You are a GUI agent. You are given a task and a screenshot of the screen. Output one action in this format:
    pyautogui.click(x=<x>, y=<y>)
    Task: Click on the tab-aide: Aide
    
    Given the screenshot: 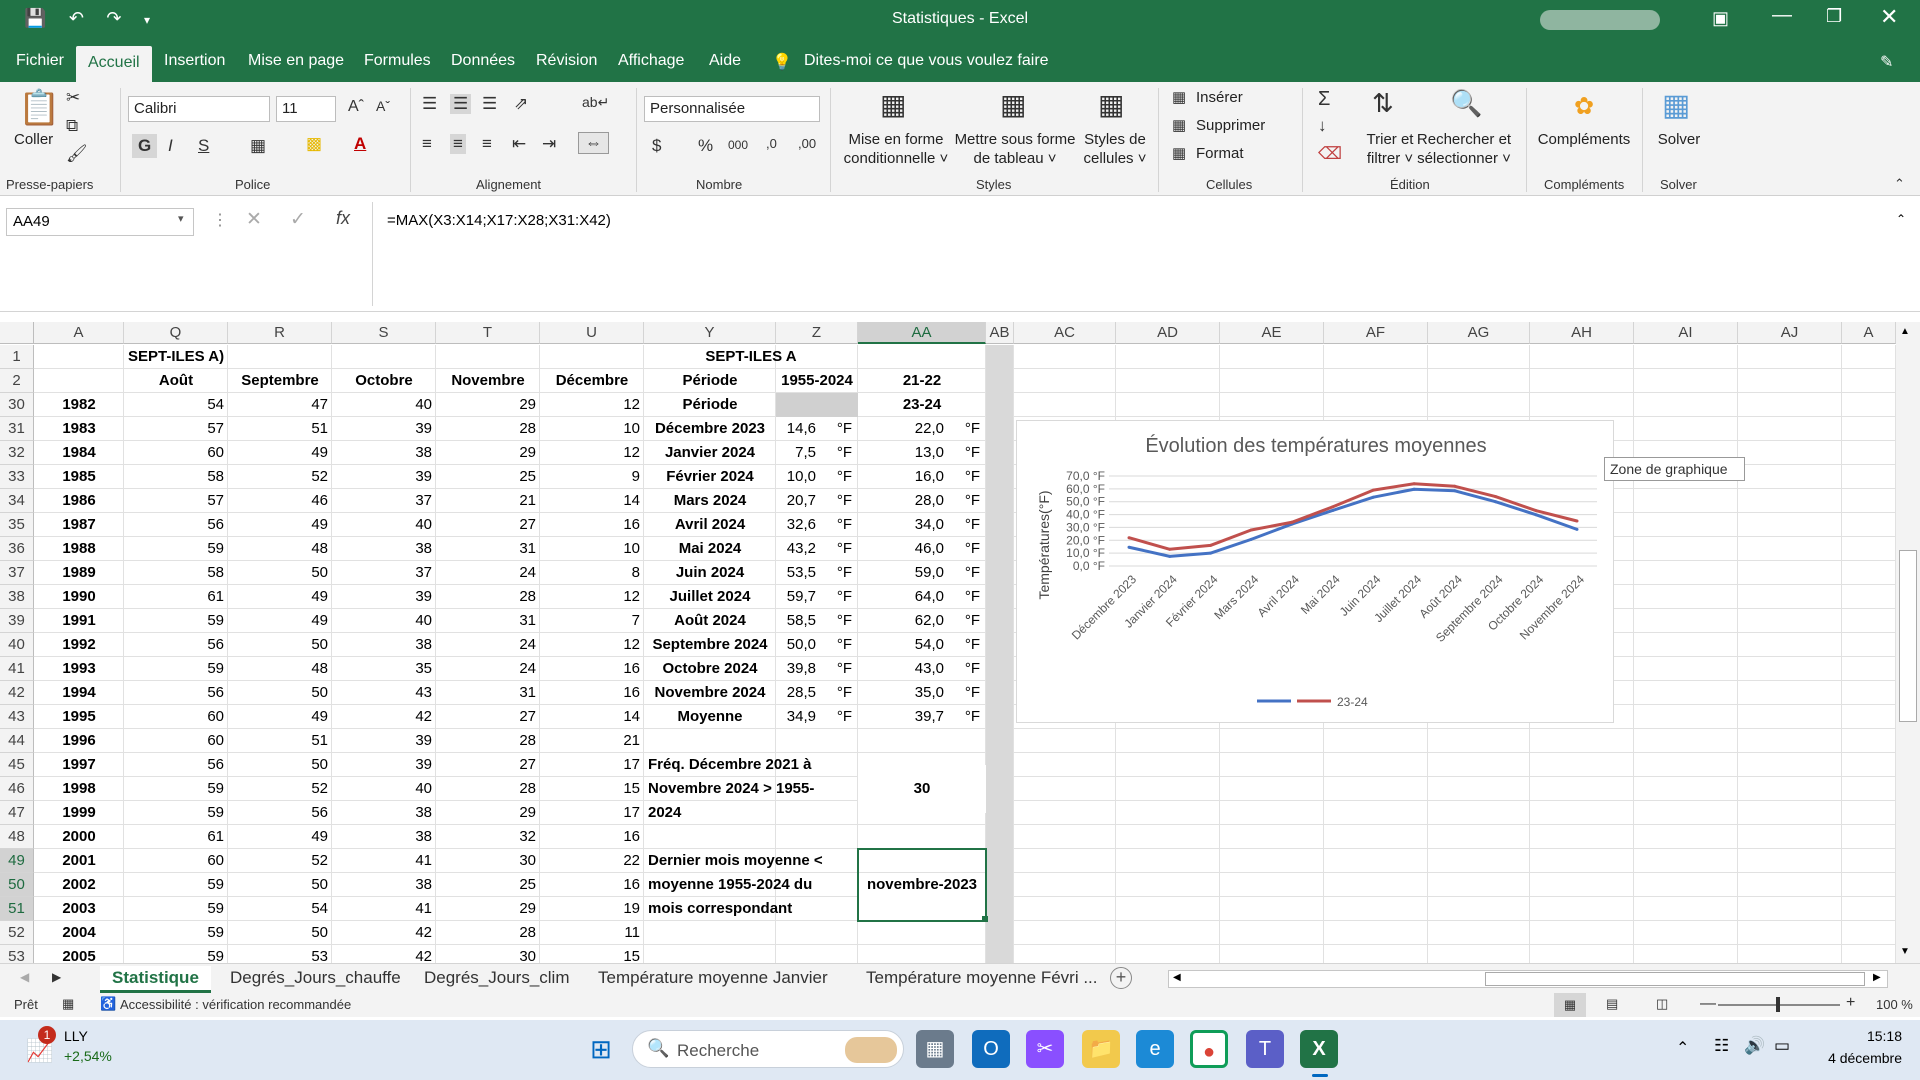 What is the action you would take?
    pyautogui.click(x=725, y=61)
    